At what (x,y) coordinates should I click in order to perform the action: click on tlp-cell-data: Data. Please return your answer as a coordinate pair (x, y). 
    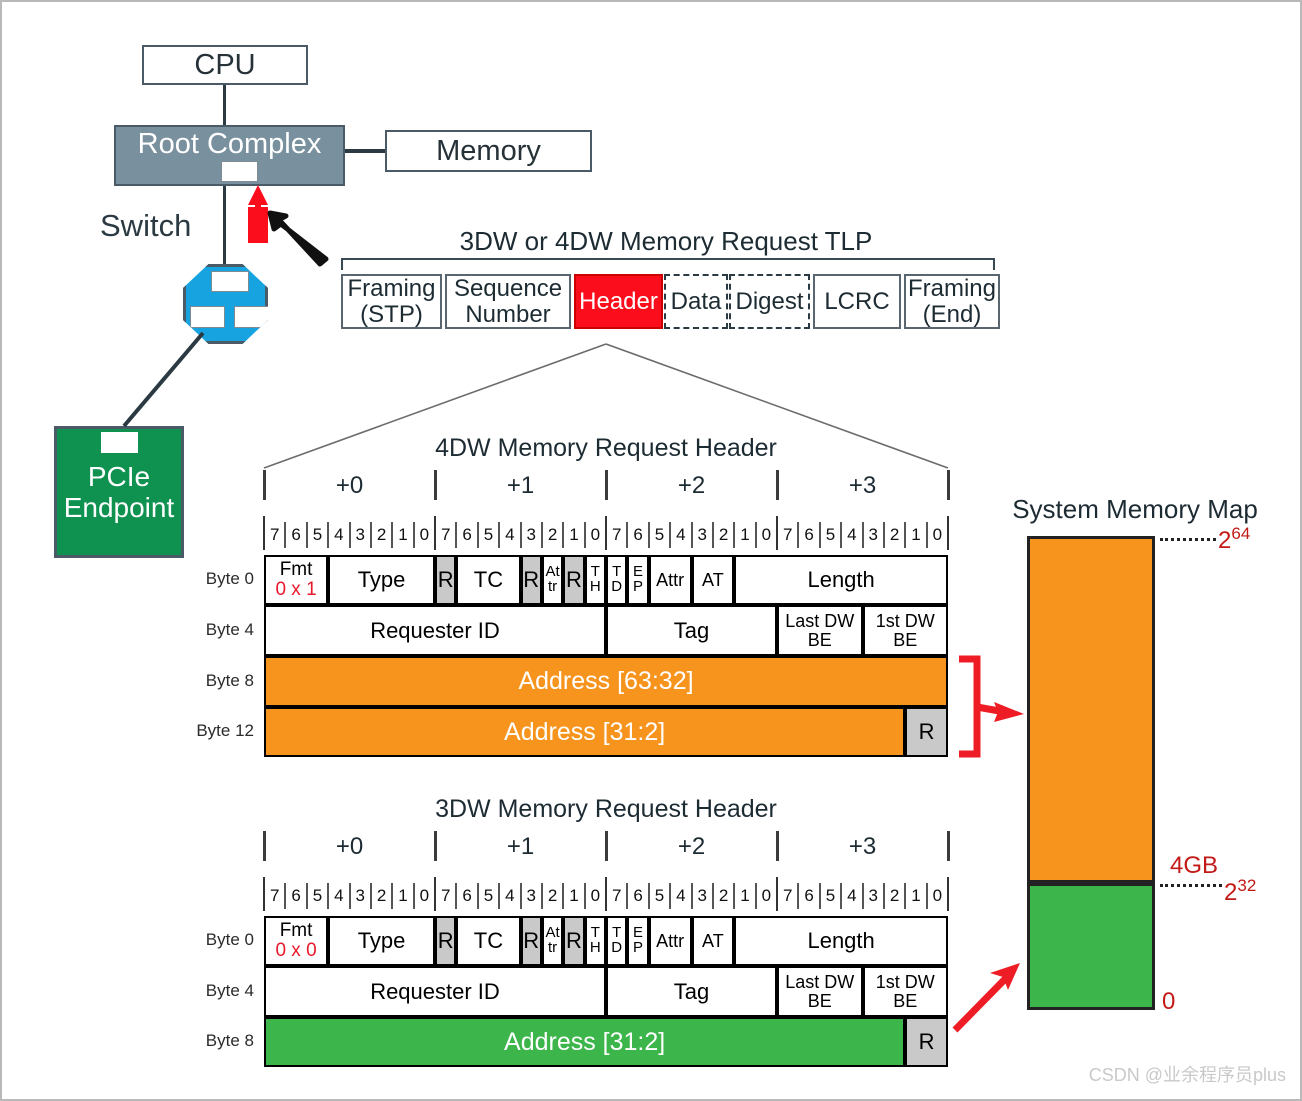
    Looking at the image, I should click on (696, 301).